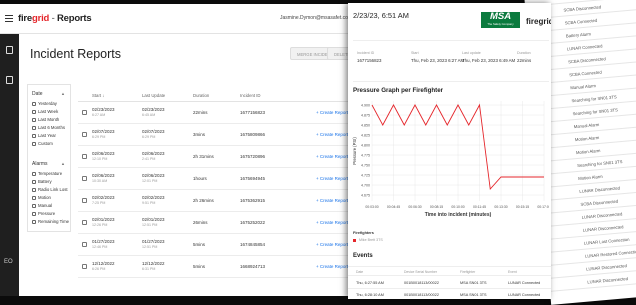 This screenshot has height=305, width=636. Describe the element at coordinates (9, 80) in the screenshot. I see `devices-nav-icon` at that location.